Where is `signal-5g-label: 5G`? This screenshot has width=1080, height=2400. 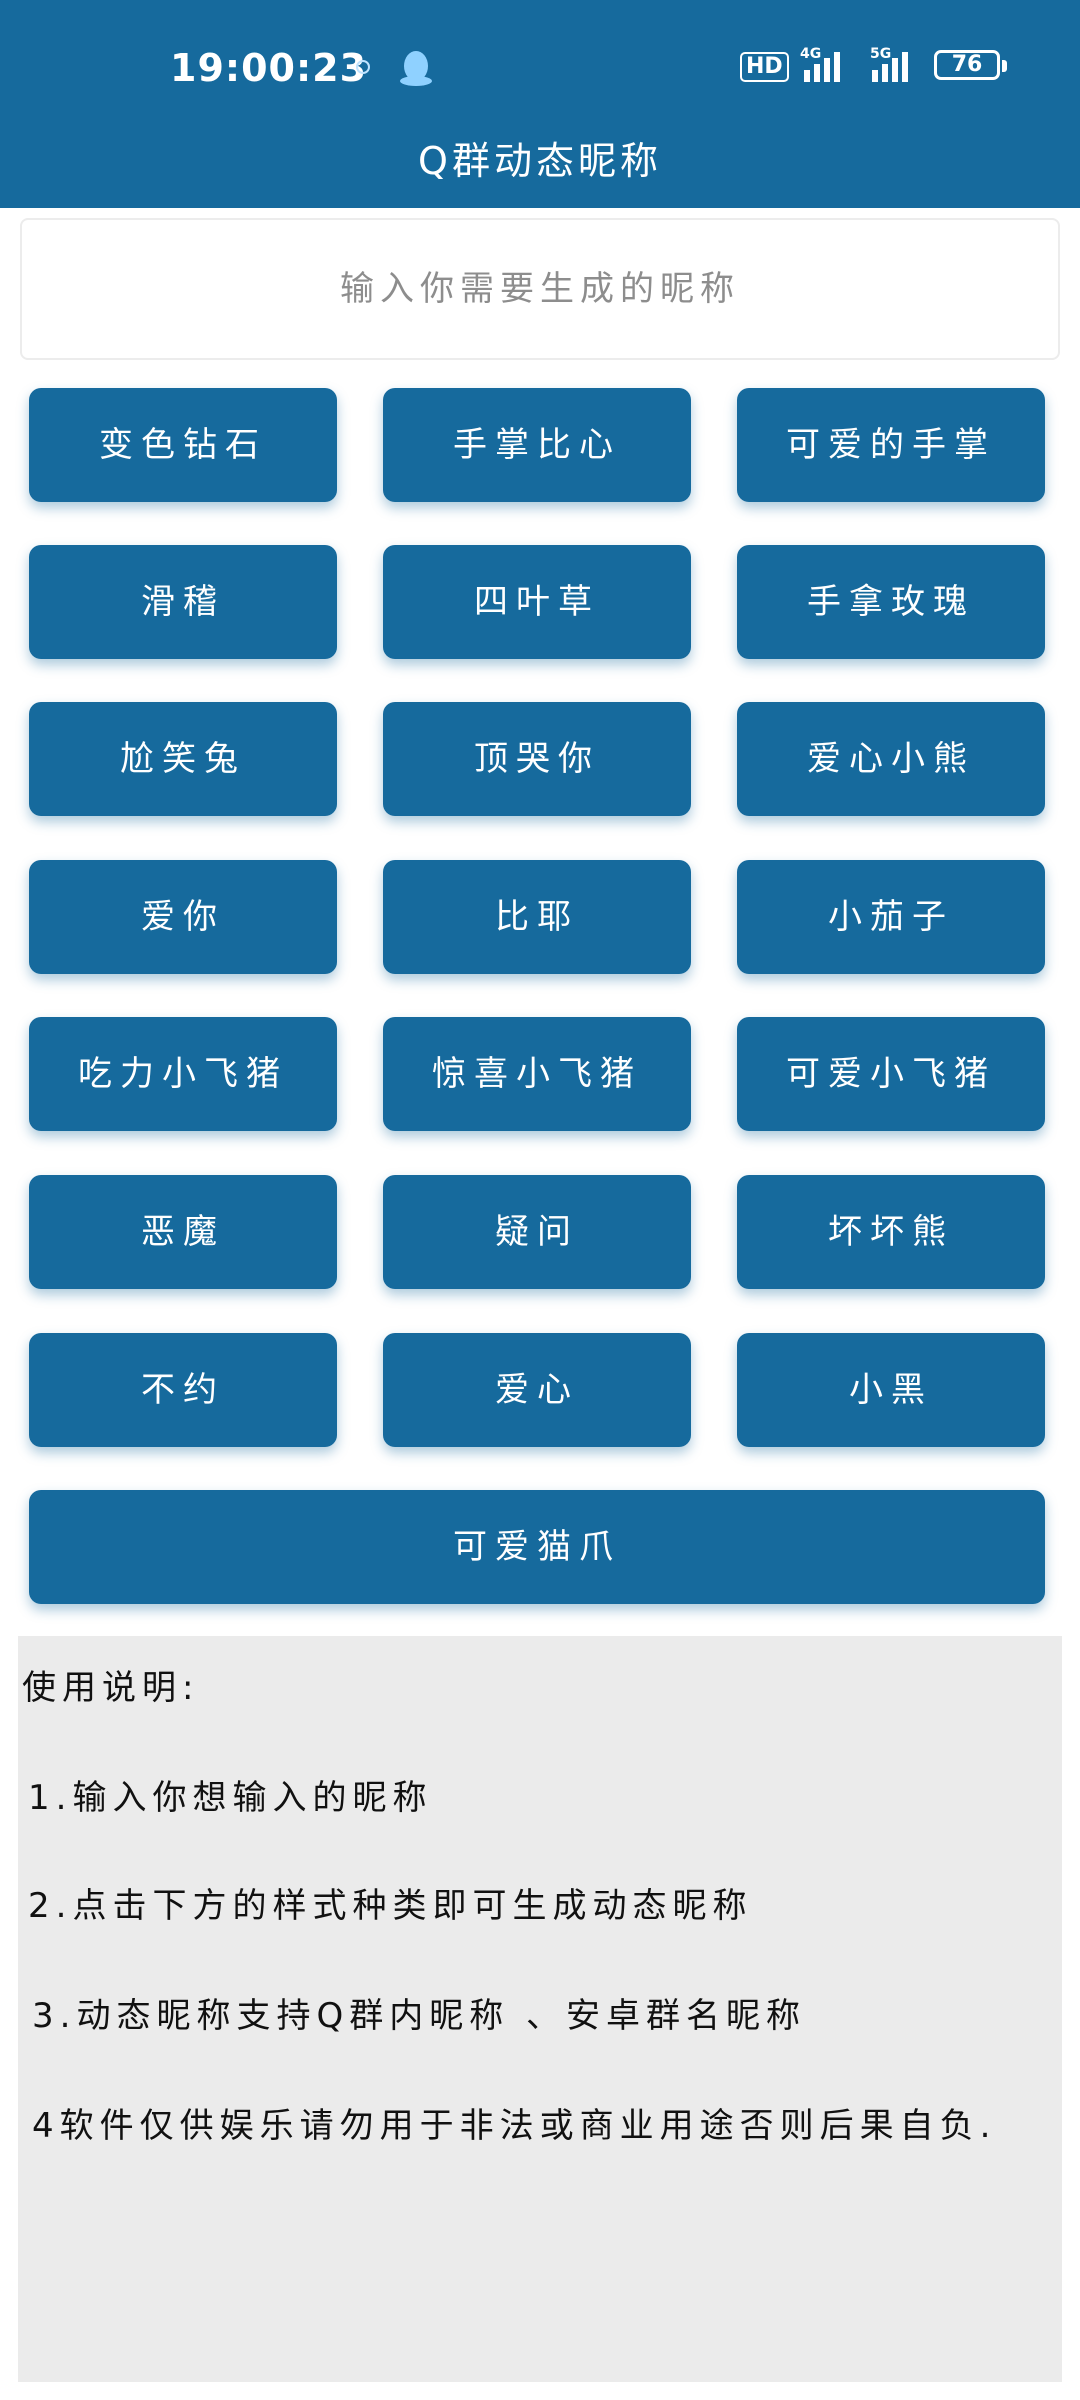 signal-5g-label: 5G is located at coordinates (880, 54).